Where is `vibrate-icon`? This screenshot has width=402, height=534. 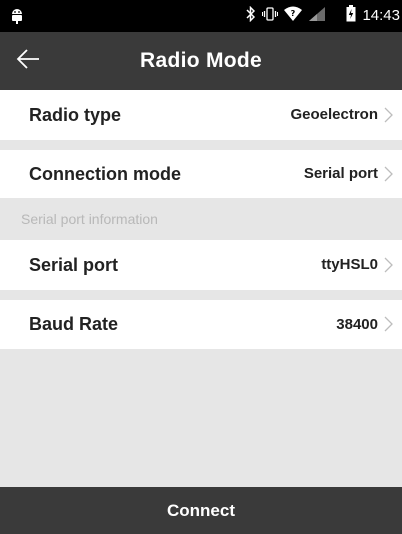 vibrate-icon is located at coordinates (270, 16).